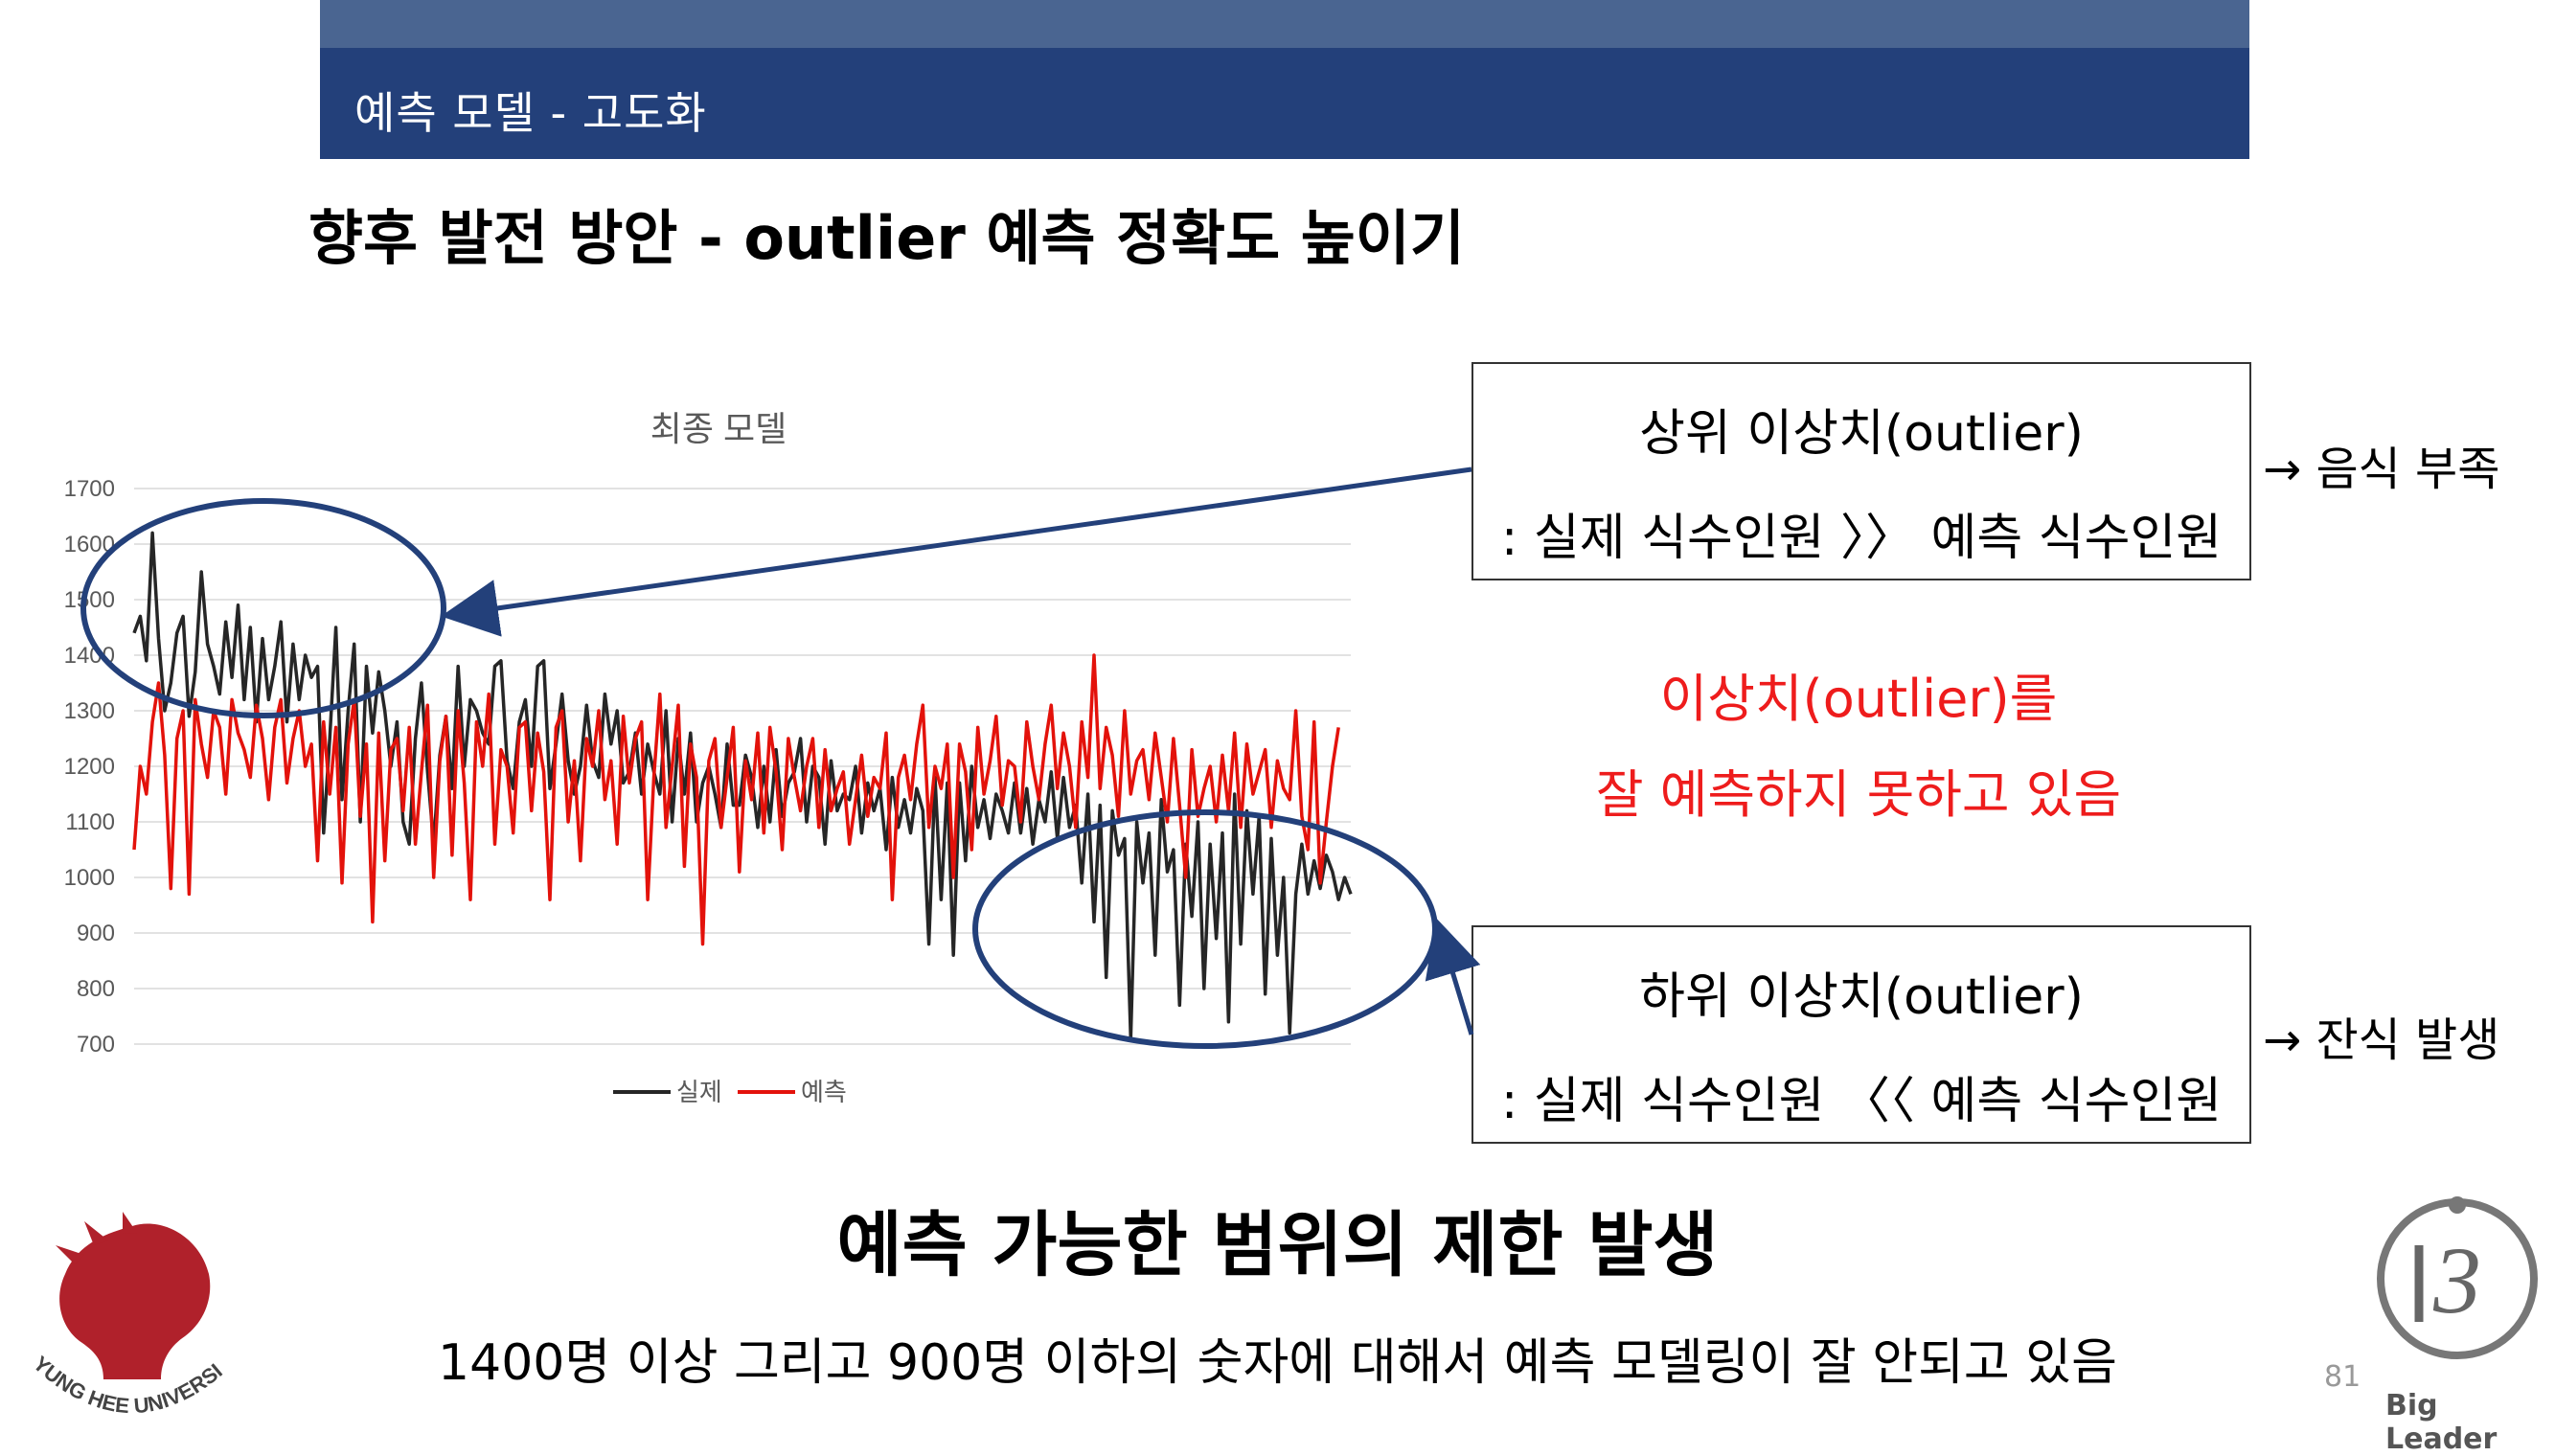 The width and height of the screenshot is (2555, 1456). Describe the element at coordinates (96, 1045) in the screenshot. I see `y-tick-label: 700` at that location.